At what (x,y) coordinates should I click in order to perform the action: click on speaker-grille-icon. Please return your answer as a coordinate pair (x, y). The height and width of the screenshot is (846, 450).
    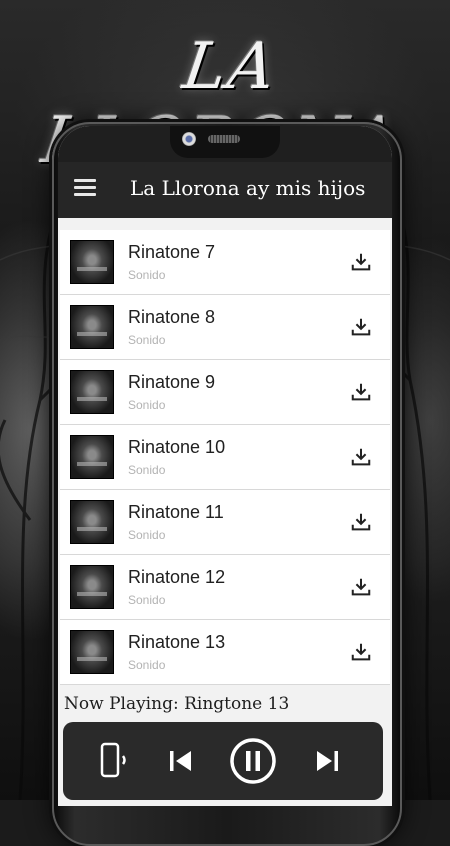
    Looking at the image, I should click on (224, 139).